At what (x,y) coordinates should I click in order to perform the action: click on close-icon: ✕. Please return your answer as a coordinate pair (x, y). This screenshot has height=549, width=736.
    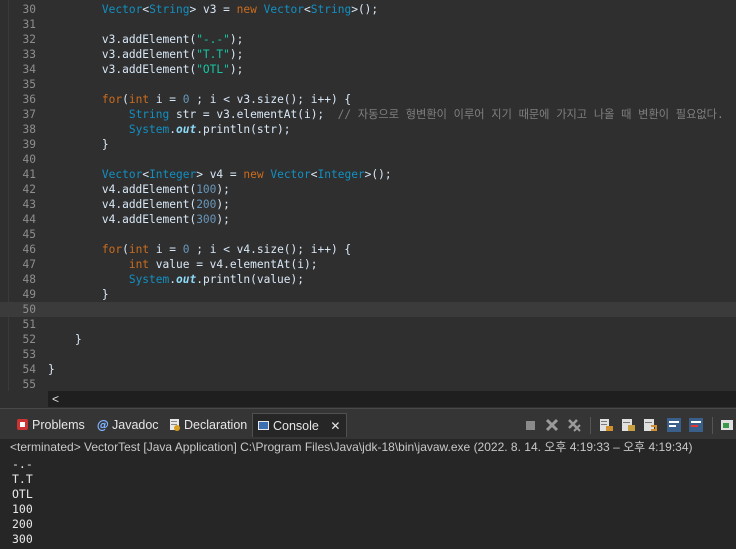
    Looking at the image, I should click on (335, 426).